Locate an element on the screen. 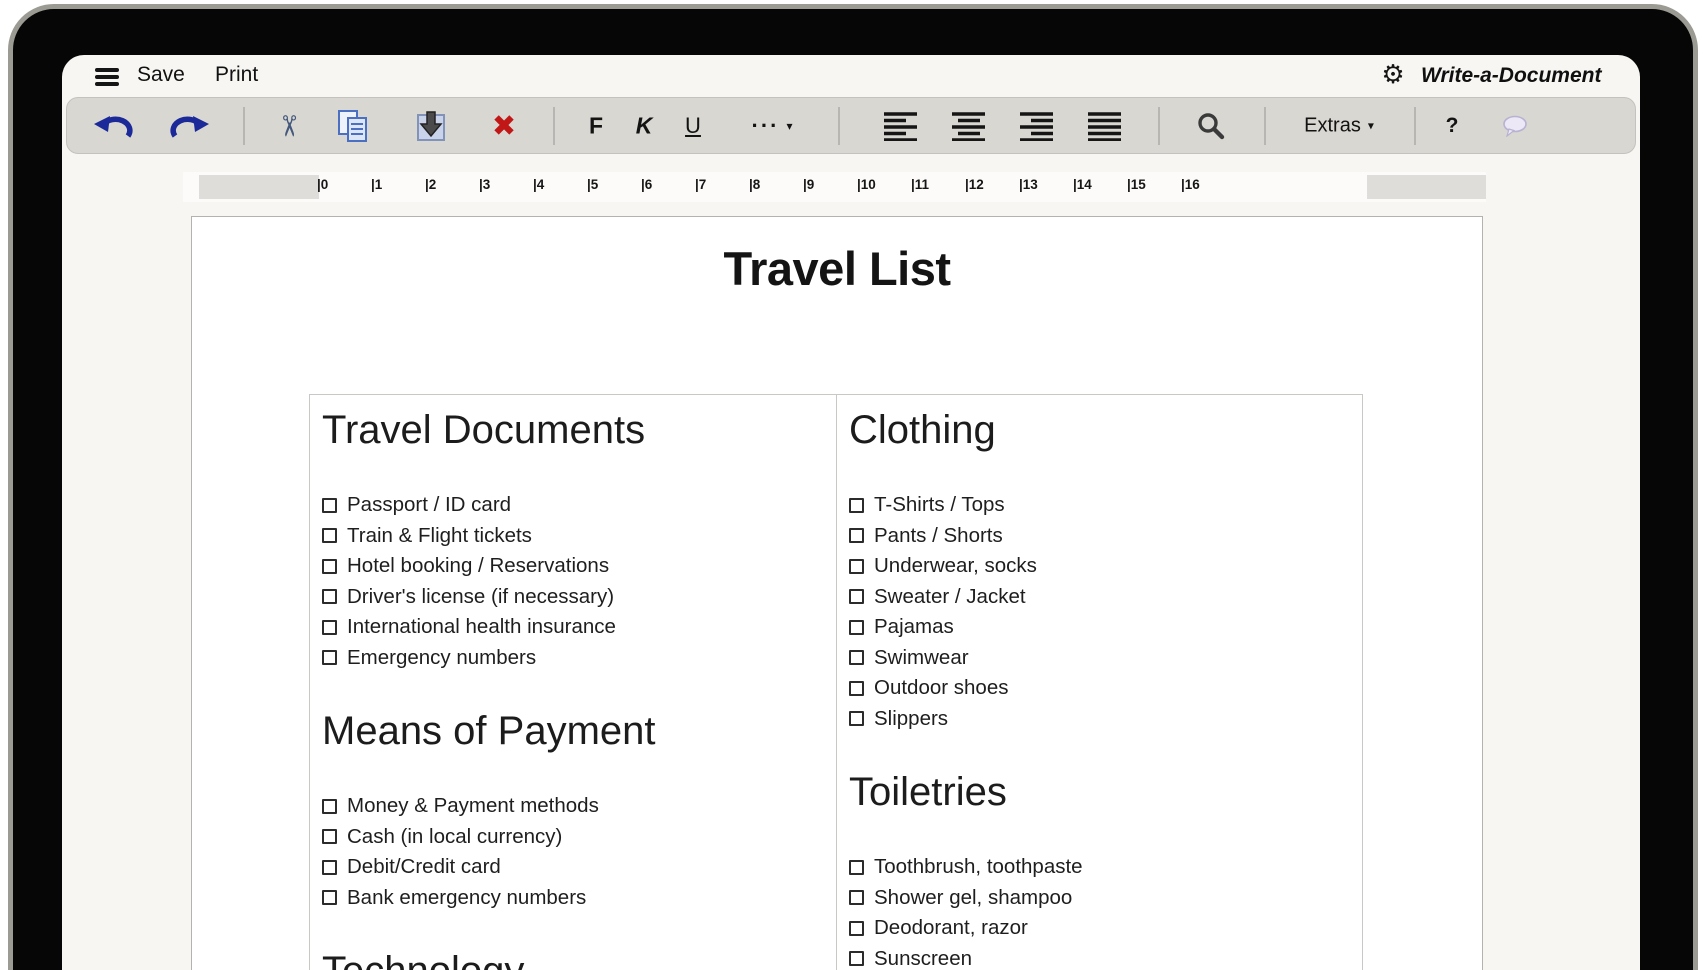  checklist-item: Cash (in local currency) is located at coordinates (572, 837).